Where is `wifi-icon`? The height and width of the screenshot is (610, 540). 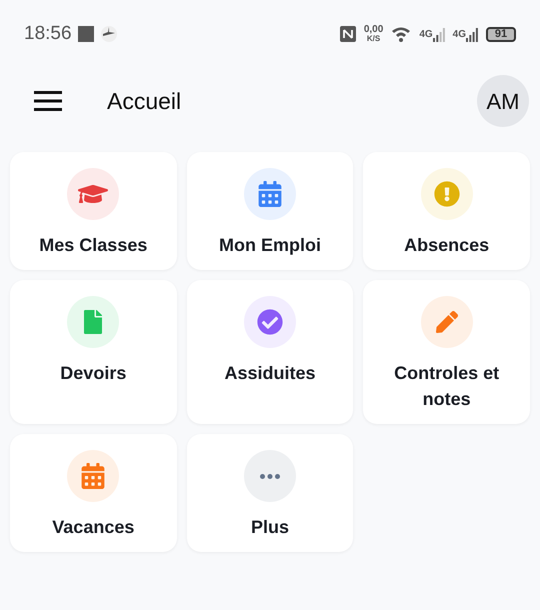 wifi-icon is located at coordinates (401, 34).